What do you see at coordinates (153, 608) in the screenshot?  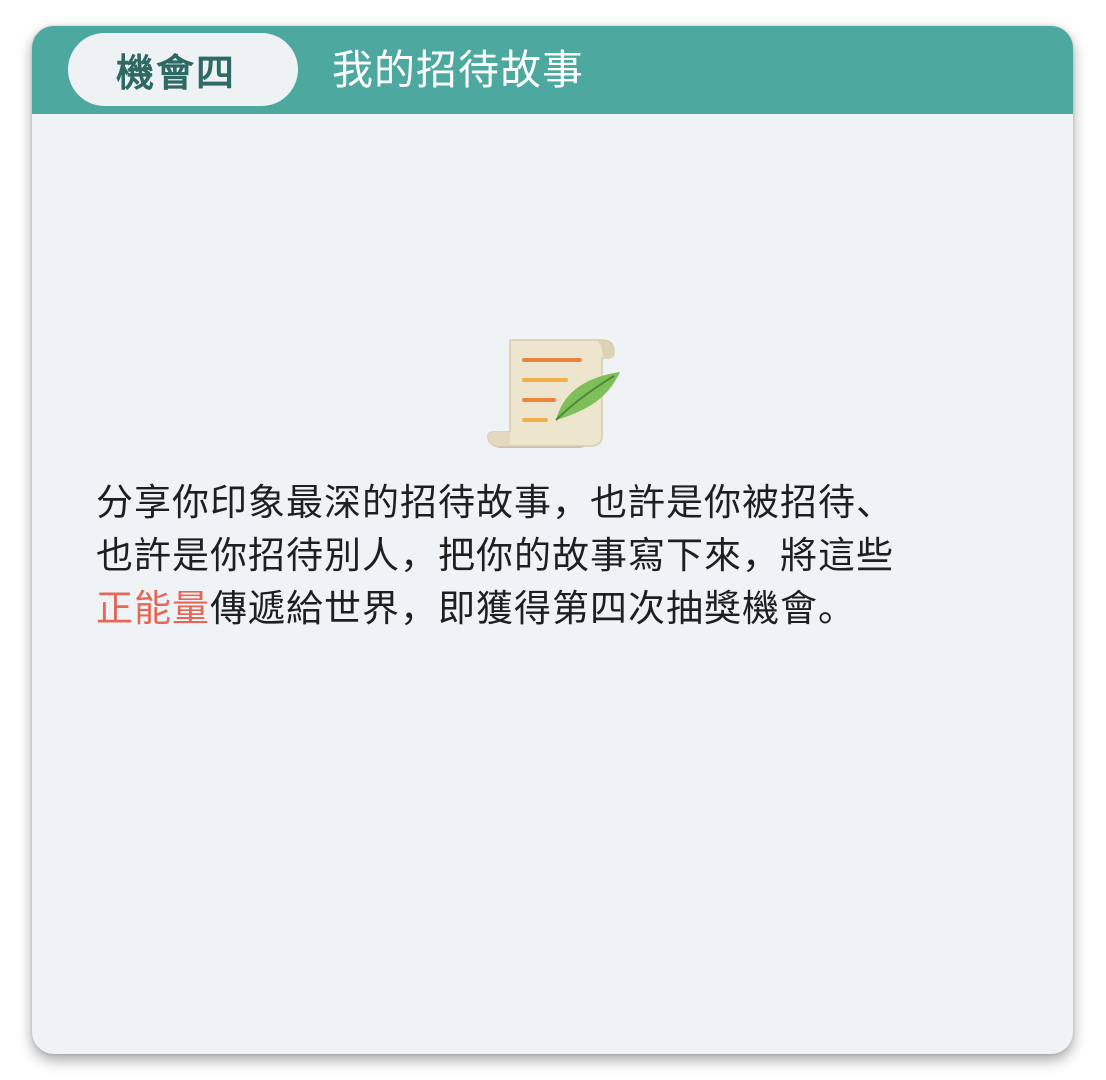 I see `positive-energy-highlight: 正能量` at bounding box center [153, 608].